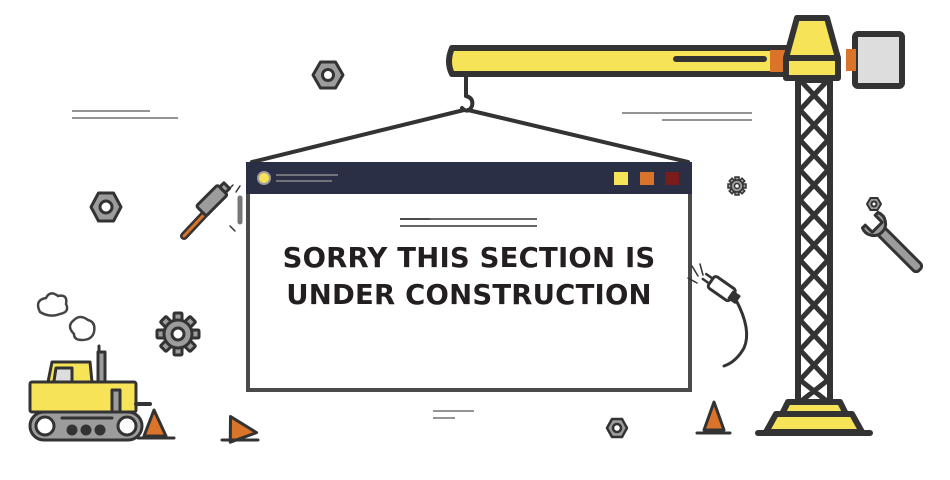  What do you see at coordinates (66, 317) in the screenshot?
I see `smoke-cloud-icon` at bounding box center [66, 317].